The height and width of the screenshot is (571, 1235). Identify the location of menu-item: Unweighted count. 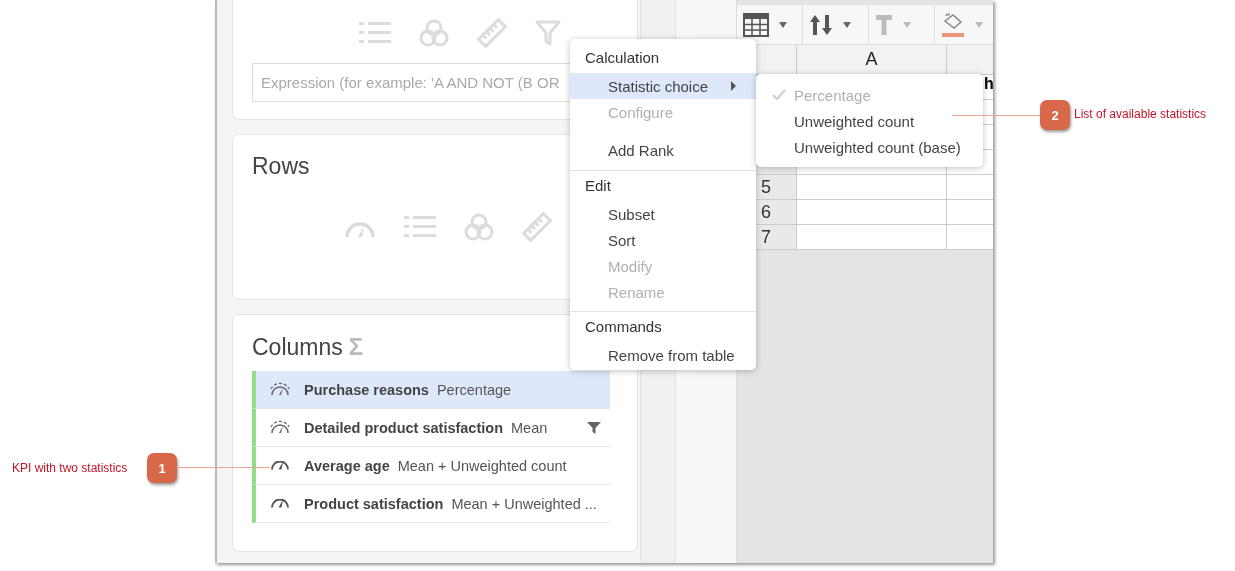
(854, 121).